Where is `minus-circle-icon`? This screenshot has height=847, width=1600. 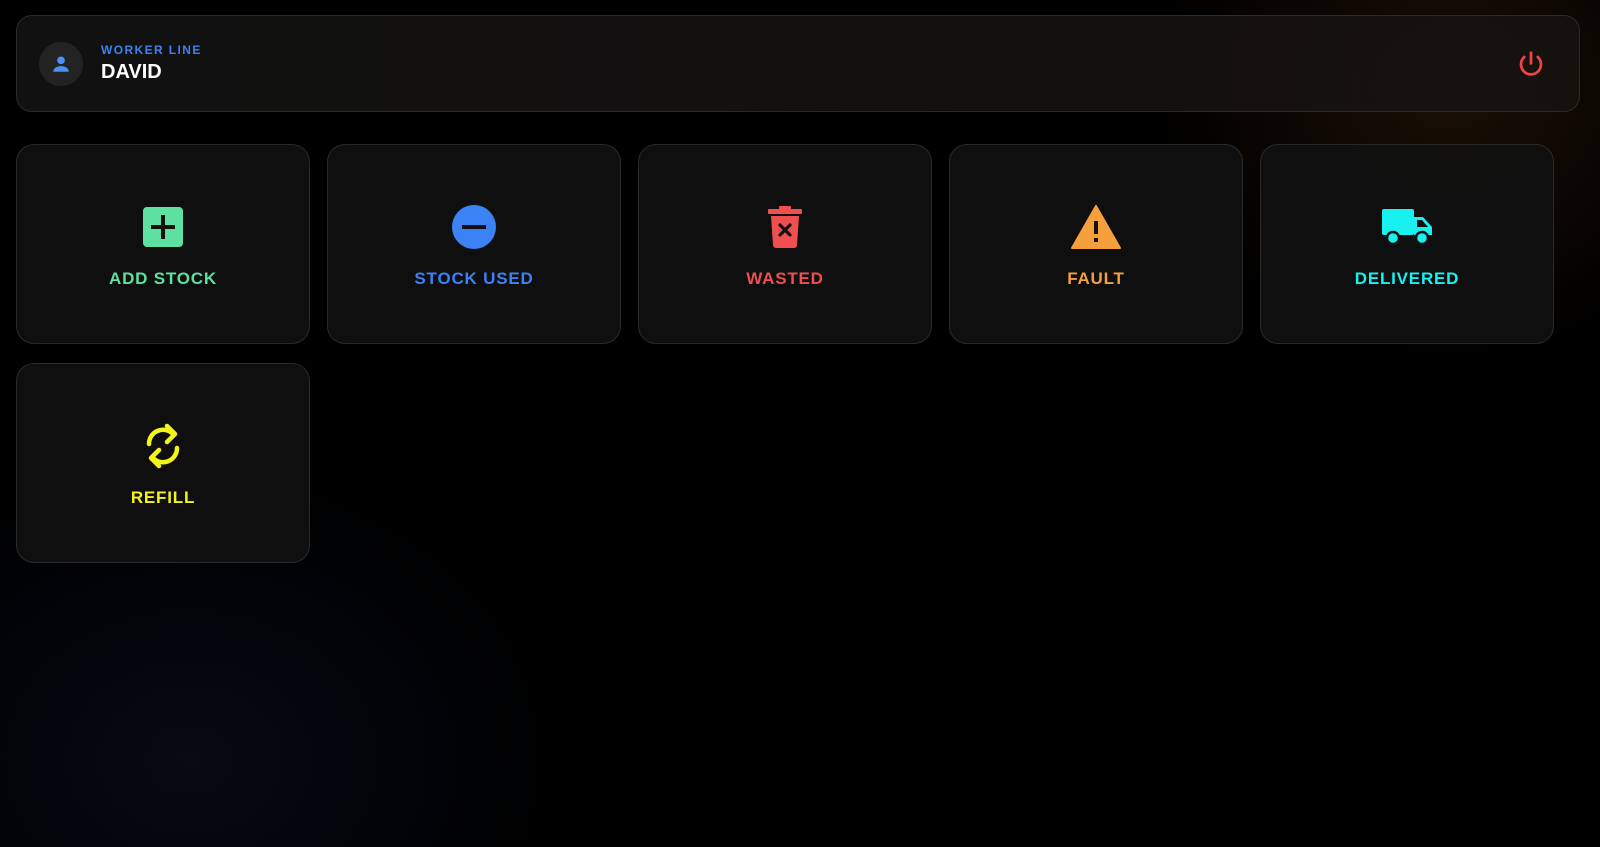
minus-circle-icon is located at coordinates (474, 227).